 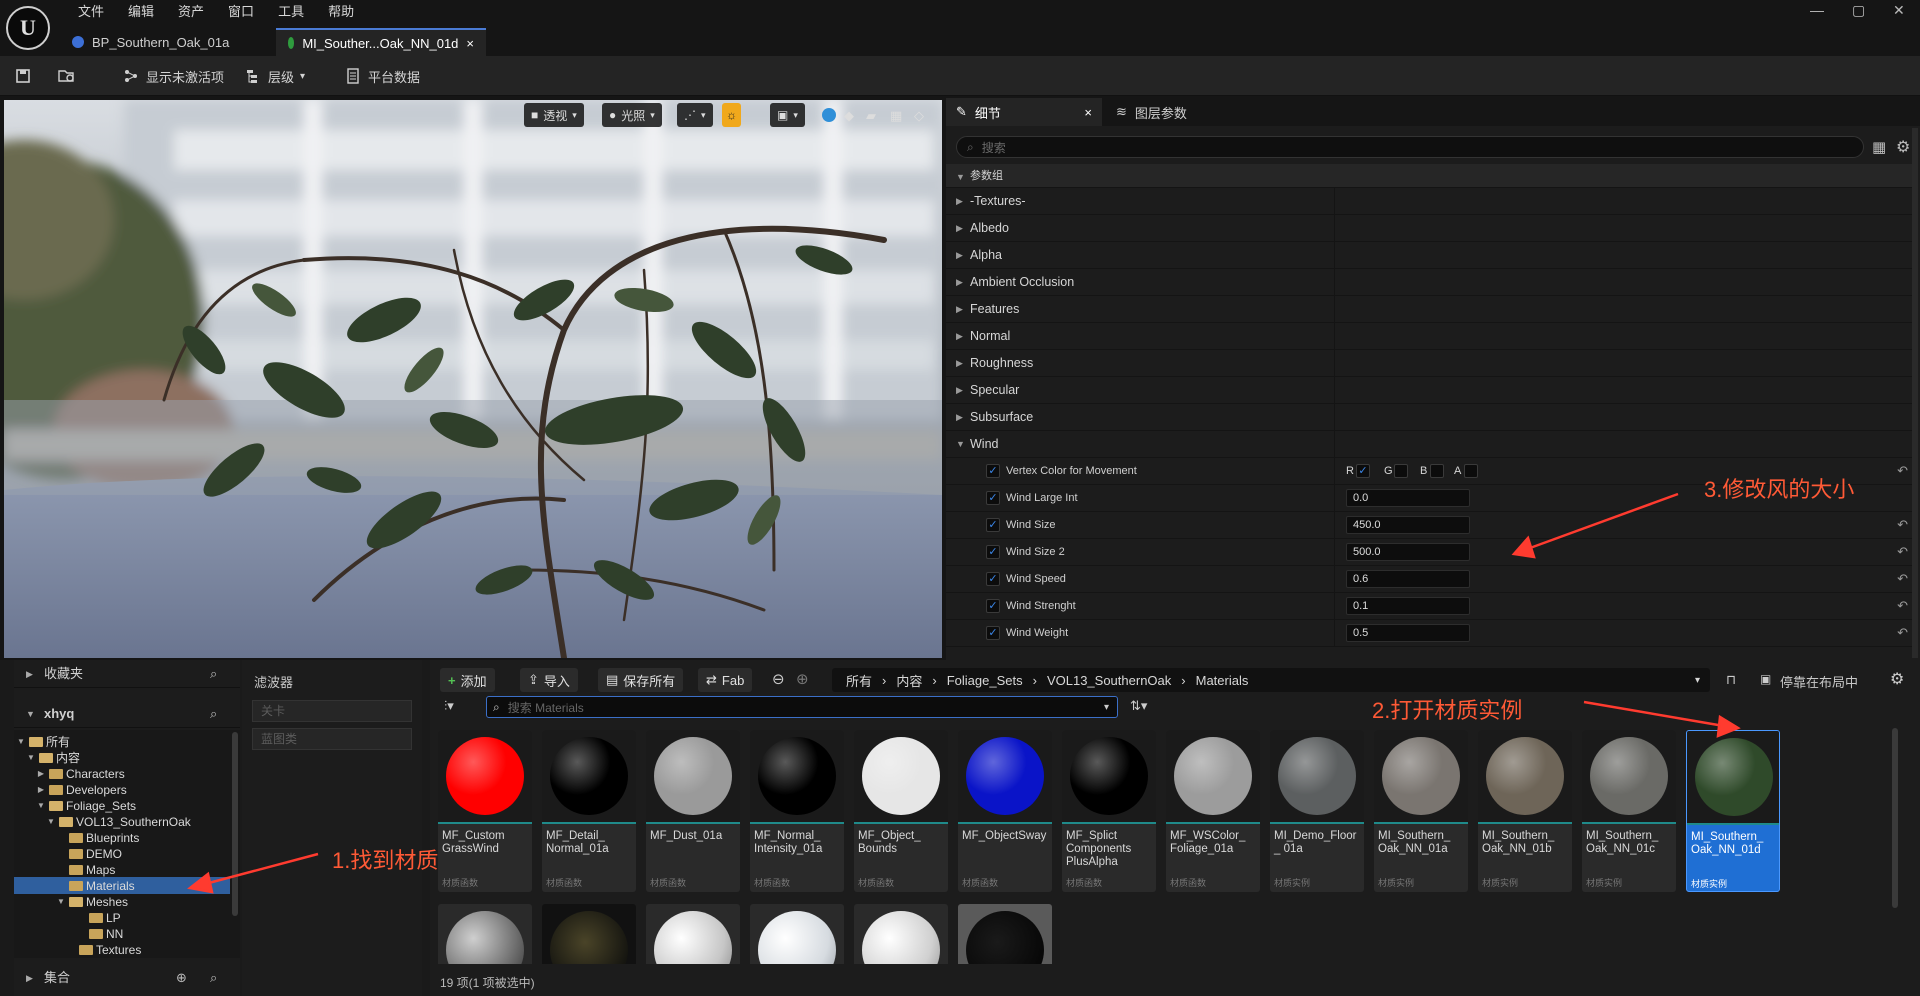 I want to click on tree-blueprints: Blueprints, so click(x=97, y=838).